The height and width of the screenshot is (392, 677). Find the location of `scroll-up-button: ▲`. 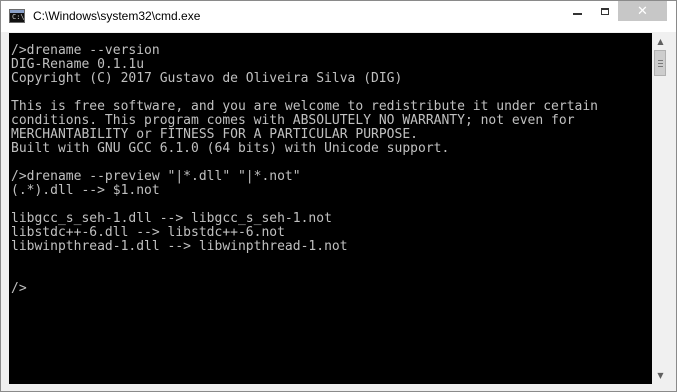

scroll-up-button: ▲ is located at coordinates (660, 41).